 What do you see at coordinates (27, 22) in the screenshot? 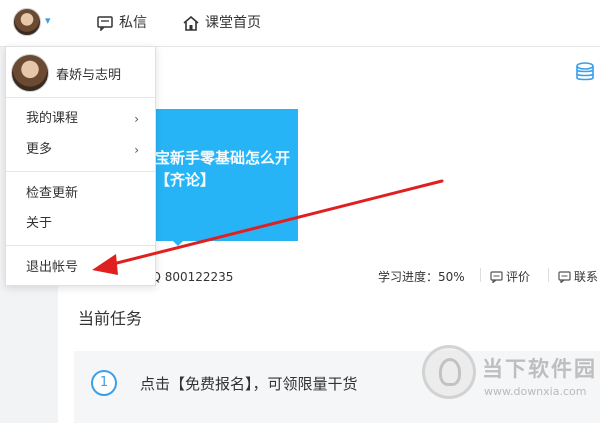
I see `user-avatar` at bounding box center [27, 22].